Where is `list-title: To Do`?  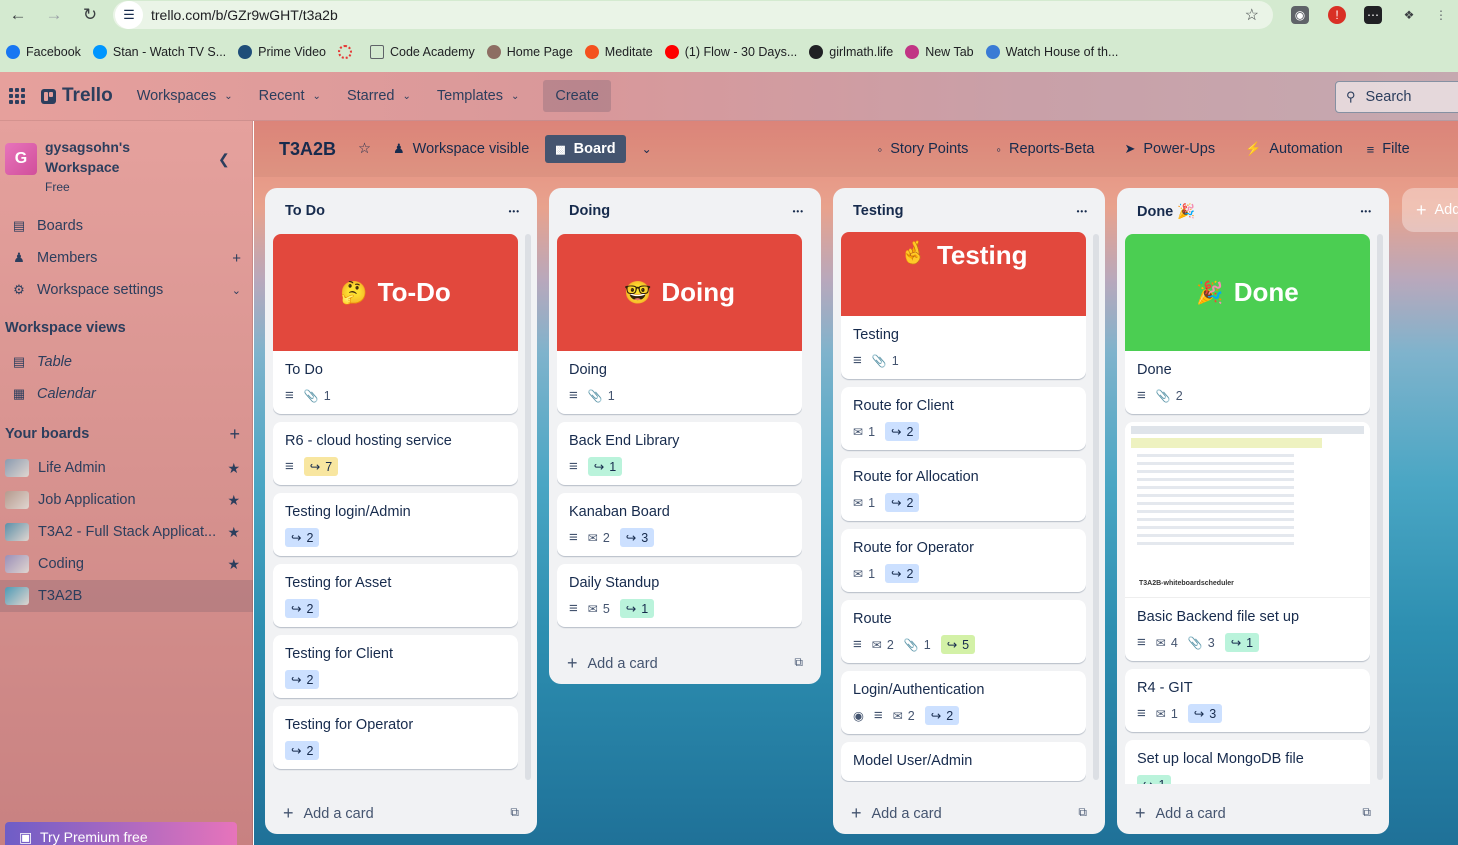 list-title: To Do is located at coordinates (305, 211).